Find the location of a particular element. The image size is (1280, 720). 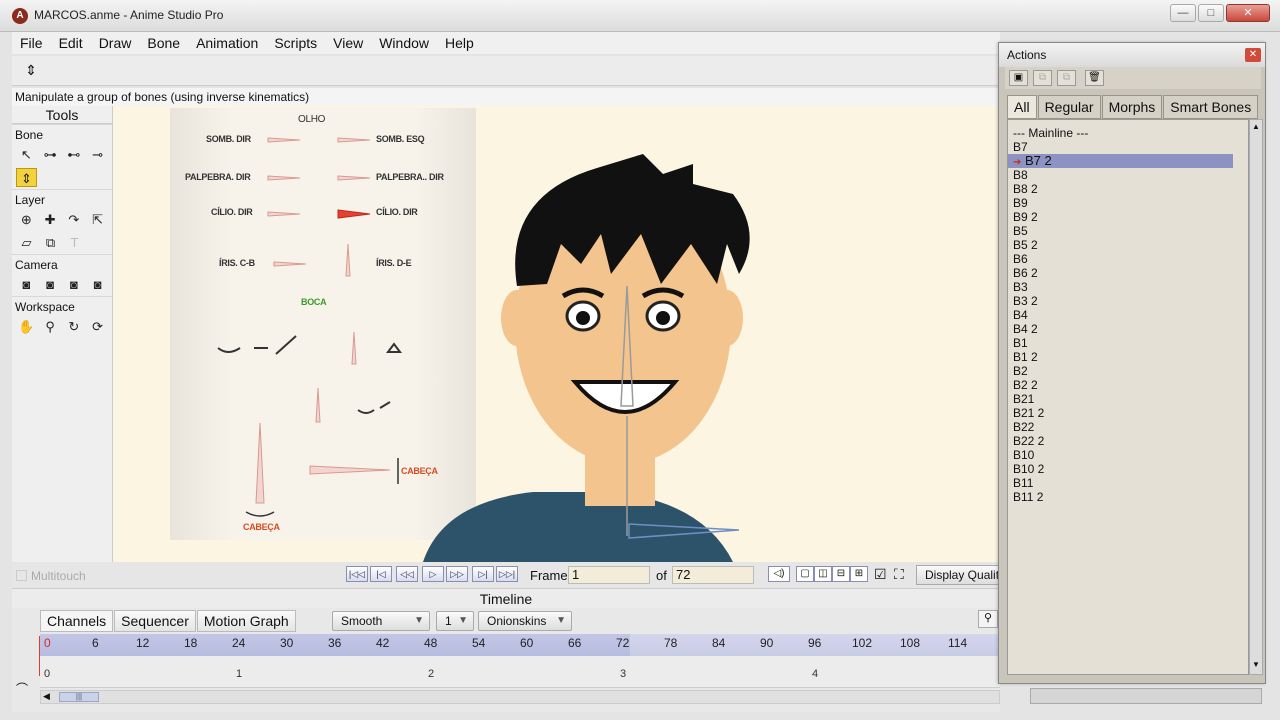

scroll-left-icon: ◀ is located at coordinates (46, 696).